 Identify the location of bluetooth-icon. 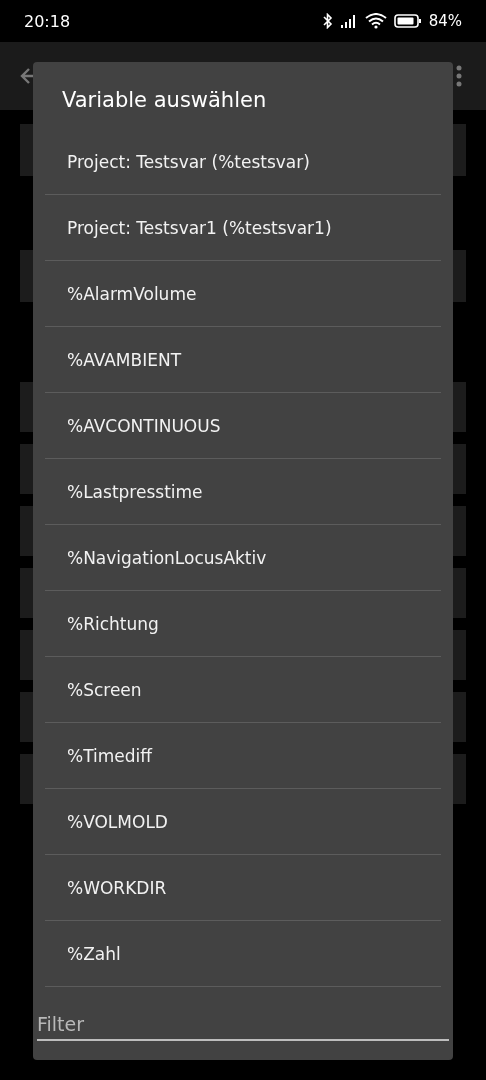
(327, 21).